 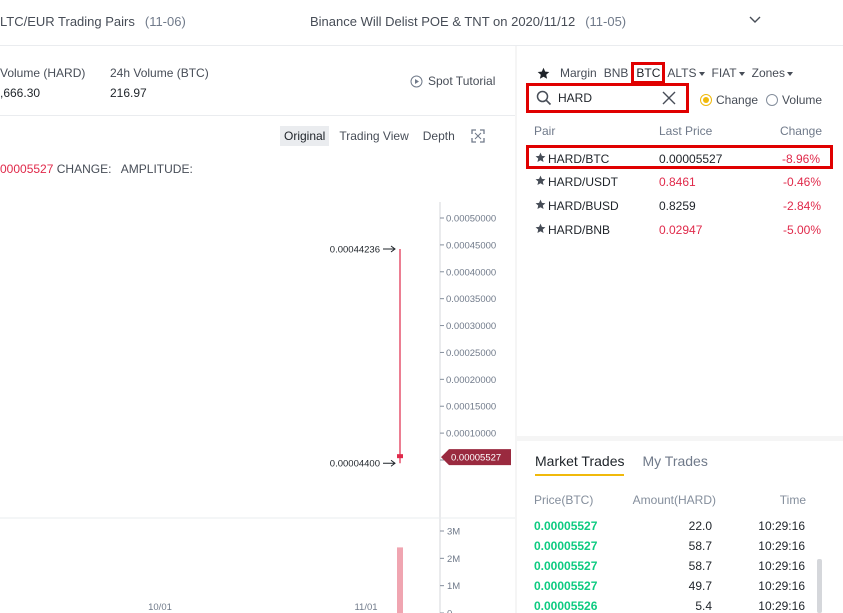 What do you see at coordinates (257, 566) in the screenshot?
I see `volume-chart: 3M 2M 1M 0 10/01 11/01` at bounding box center [257, 566].